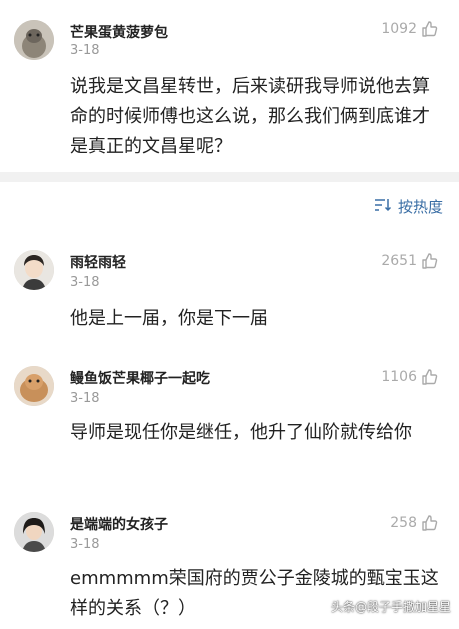  I want to click on like-count: 1092, so click(399, 29).